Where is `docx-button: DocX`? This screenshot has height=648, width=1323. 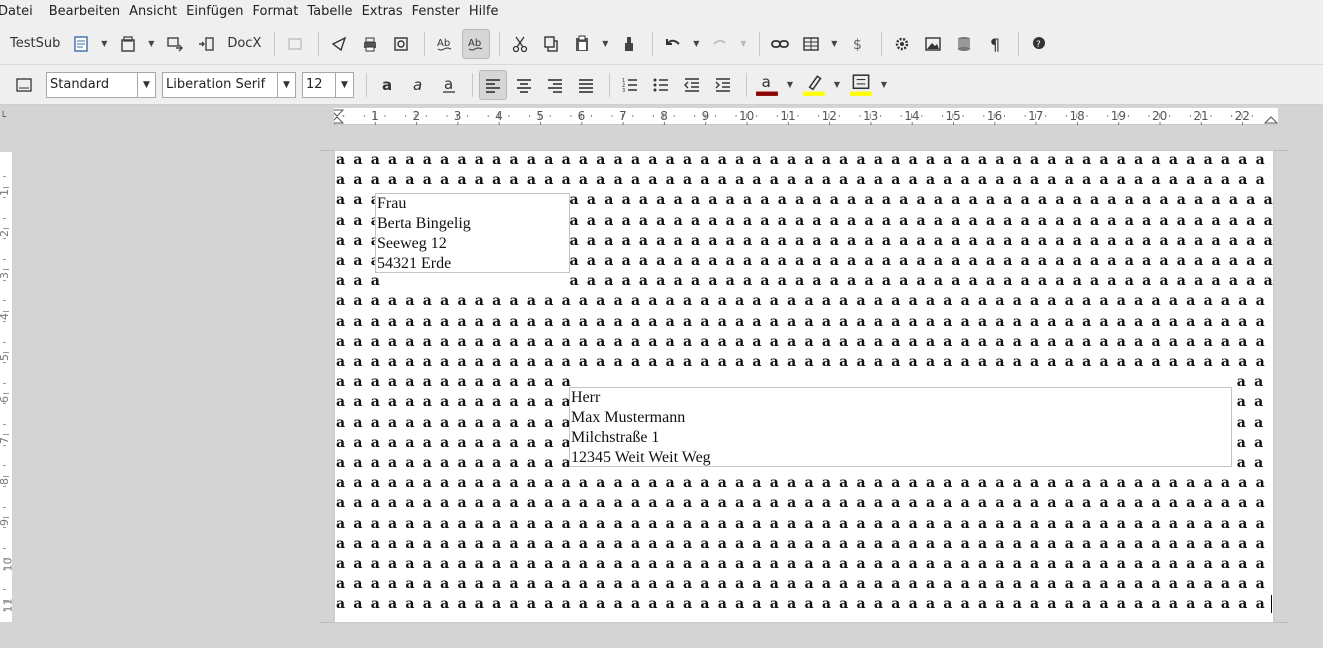
docx-button: DocX is located at coordinates (244, 44).